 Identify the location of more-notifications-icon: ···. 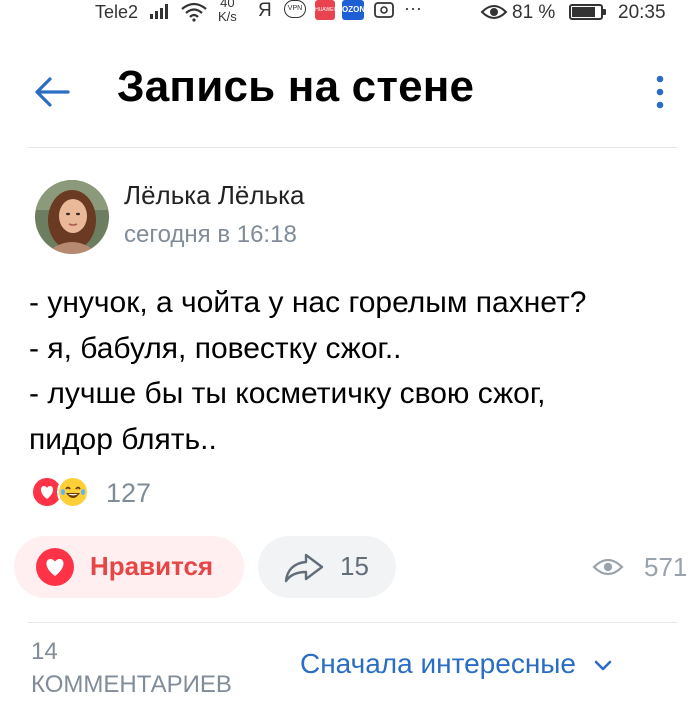
(413, 9).